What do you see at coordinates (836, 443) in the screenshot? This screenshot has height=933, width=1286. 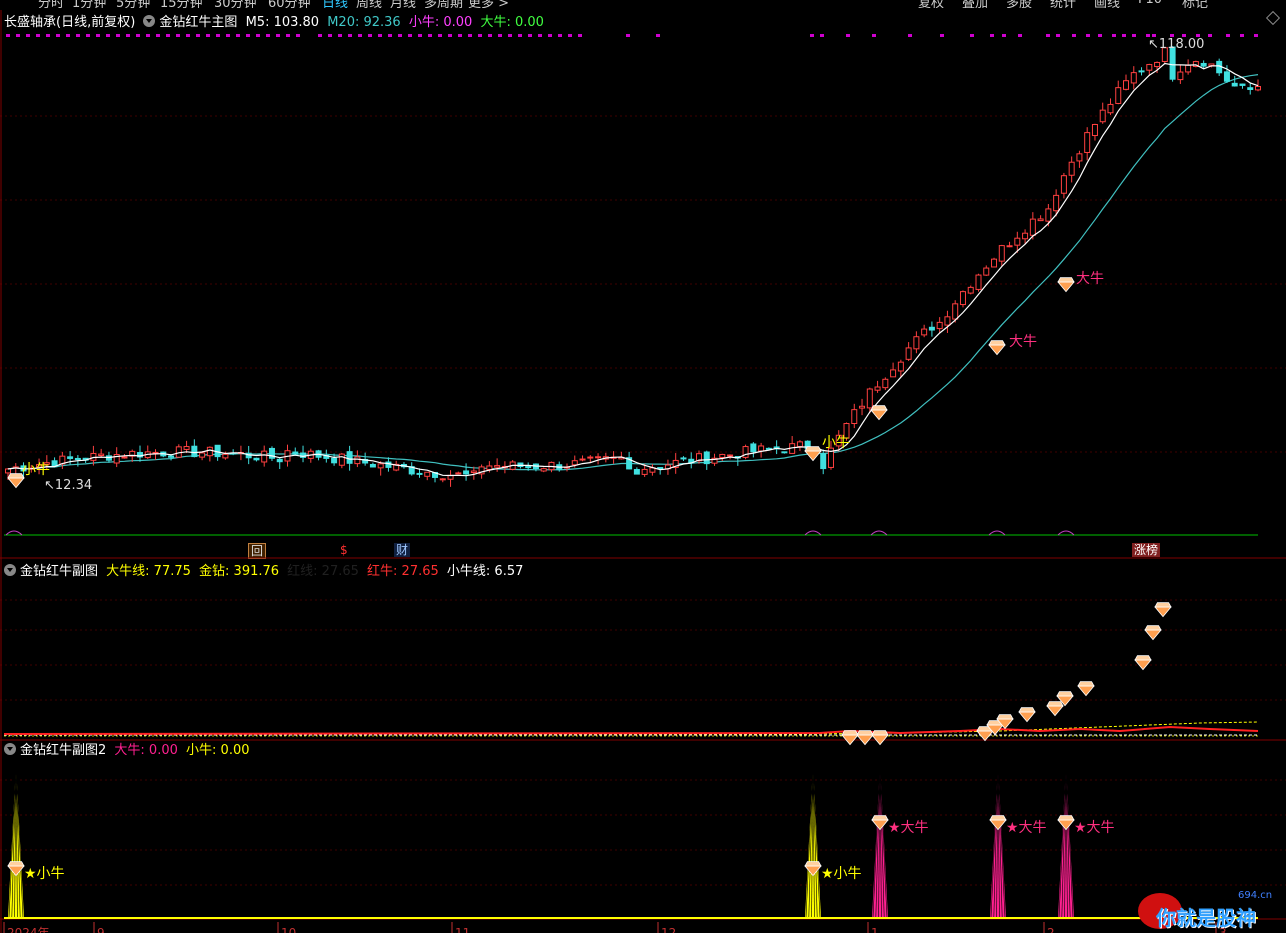 I see `xiaoniu-signal-label: 小牛` at bounding box center [836, 443].